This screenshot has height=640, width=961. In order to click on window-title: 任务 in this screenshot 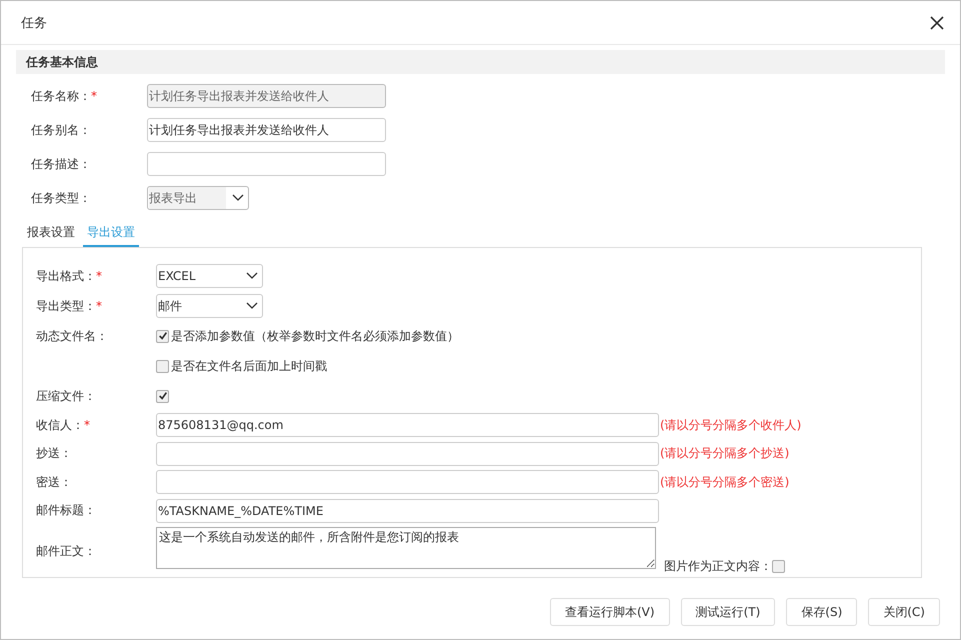, I will do `click(34, 23)`.